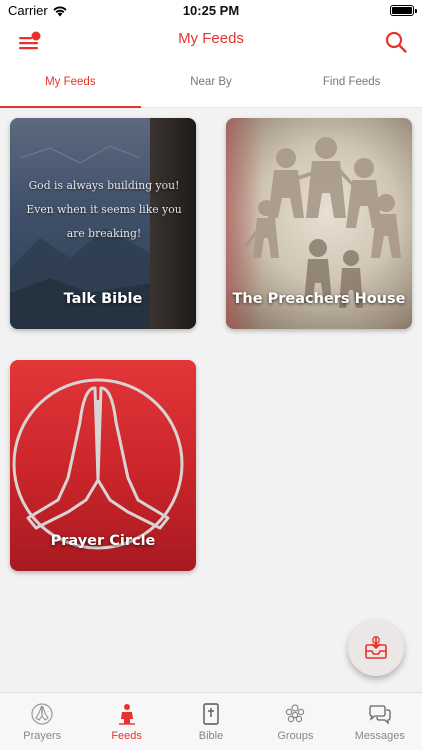 The width and height of the screenshot is (422, 750). Describe the element at coordinates (42, 736) in the screenshot. I see `tab-label: Prayers` at that location.